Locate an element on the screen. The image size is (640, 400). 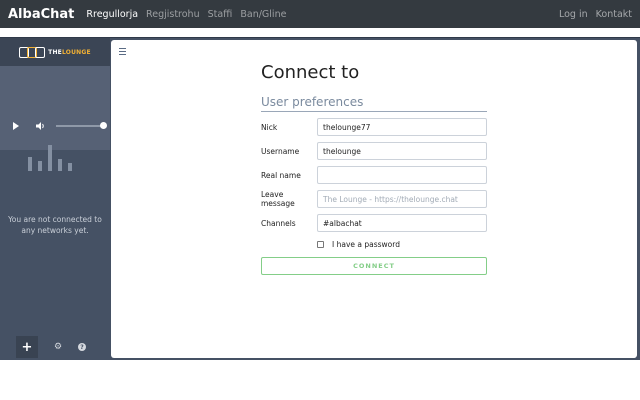
logo-text: THELOUNGE is located at coordinates (69, 52).